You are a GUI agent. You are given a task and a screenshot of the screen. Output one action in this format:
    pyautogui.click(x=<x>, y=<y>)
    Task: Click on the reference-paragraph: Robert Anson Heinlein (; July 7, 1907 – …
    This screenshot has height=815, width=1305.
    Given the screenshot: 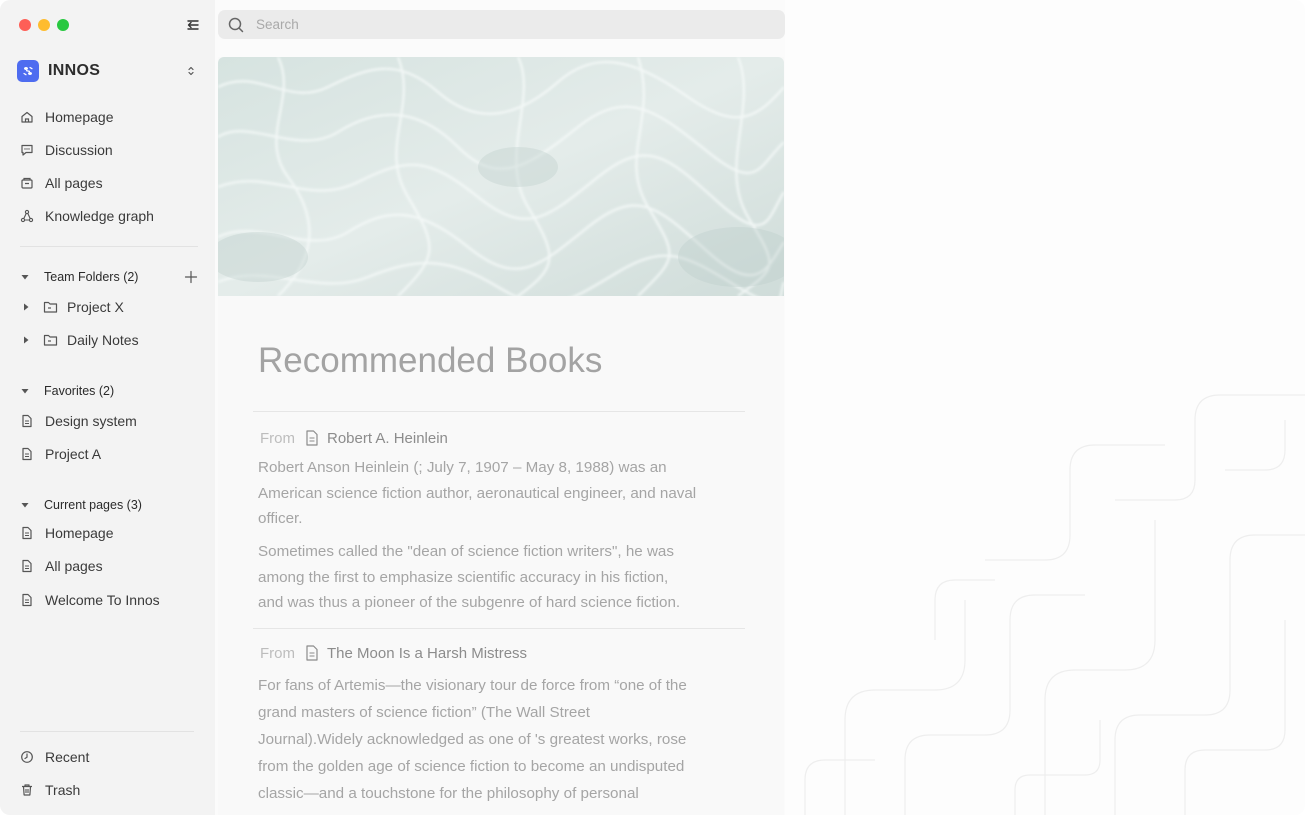 What is the action you would take?
    pyautogui.click(x=477, y=493)
    